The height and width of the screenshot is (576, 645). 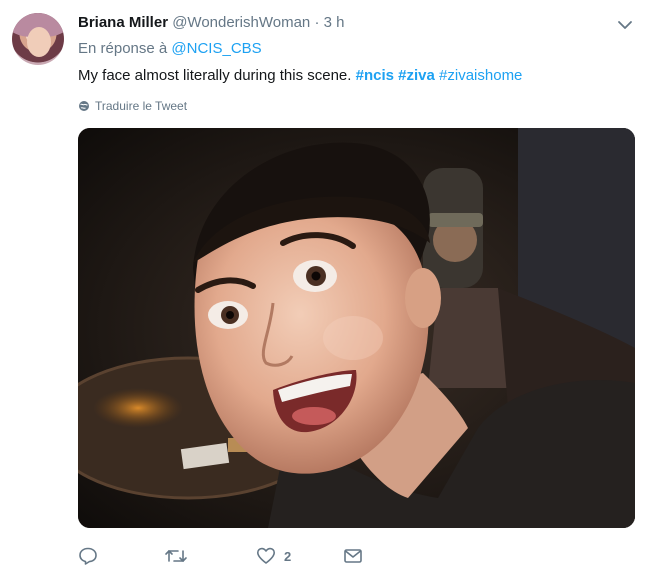 What do you see at coordinates (38, 39) in the screenshot?
I see `avatar` at bounding box center [38, 39].